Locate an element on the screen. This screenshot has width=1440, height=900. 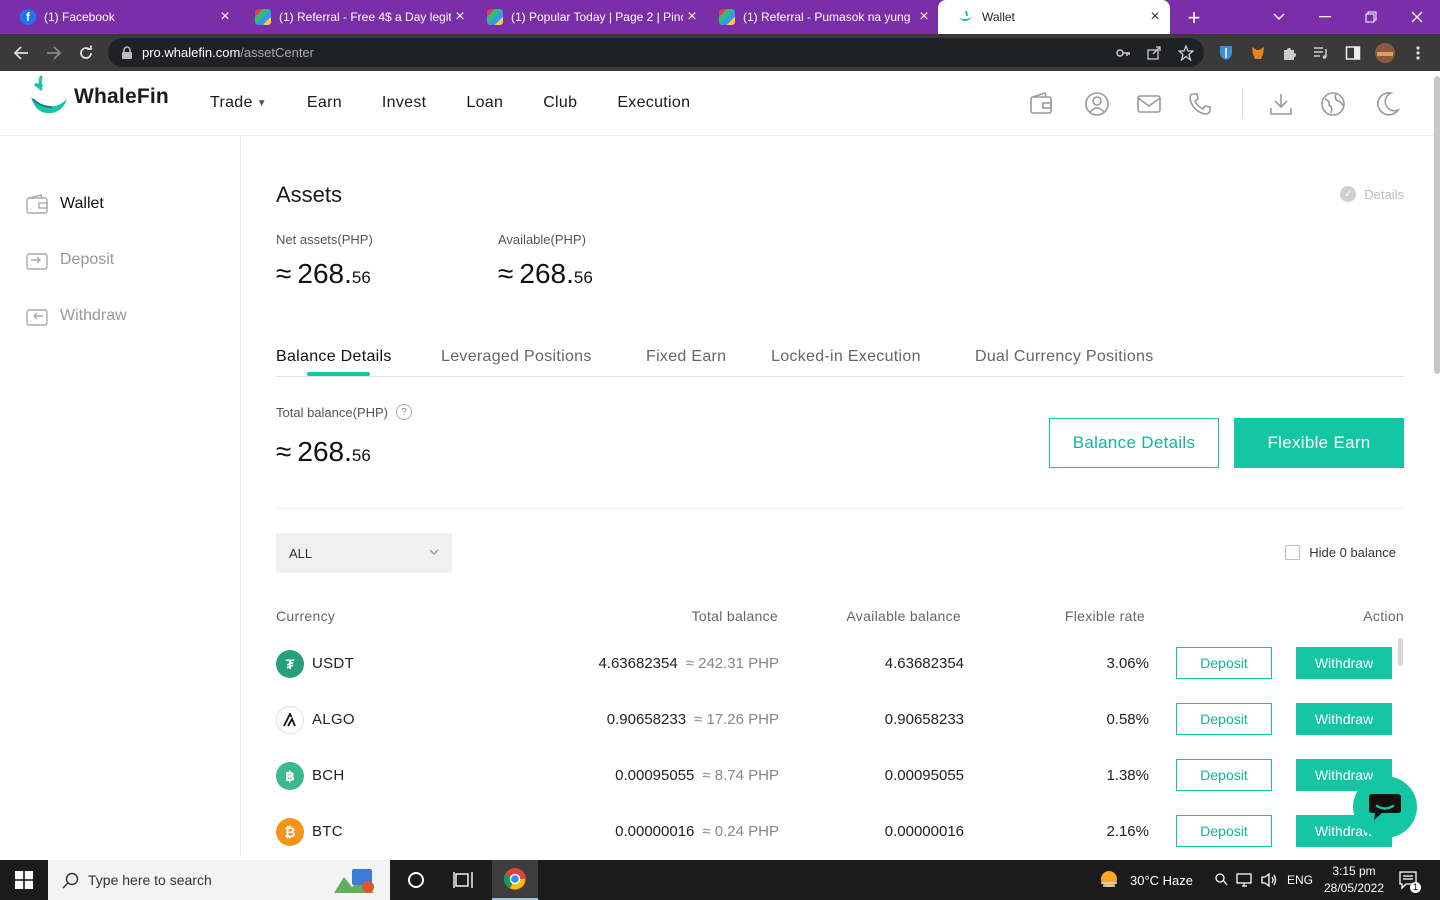
back-icon is located at coordinates (21, 53).